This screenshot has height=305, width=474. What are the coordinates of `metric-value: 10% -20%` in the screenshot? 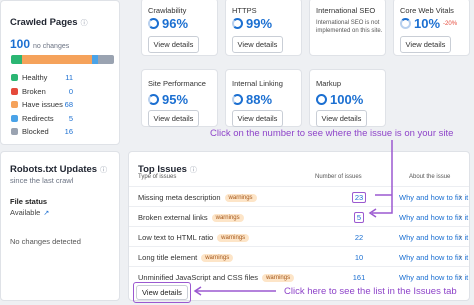 It's located at (428, 23).